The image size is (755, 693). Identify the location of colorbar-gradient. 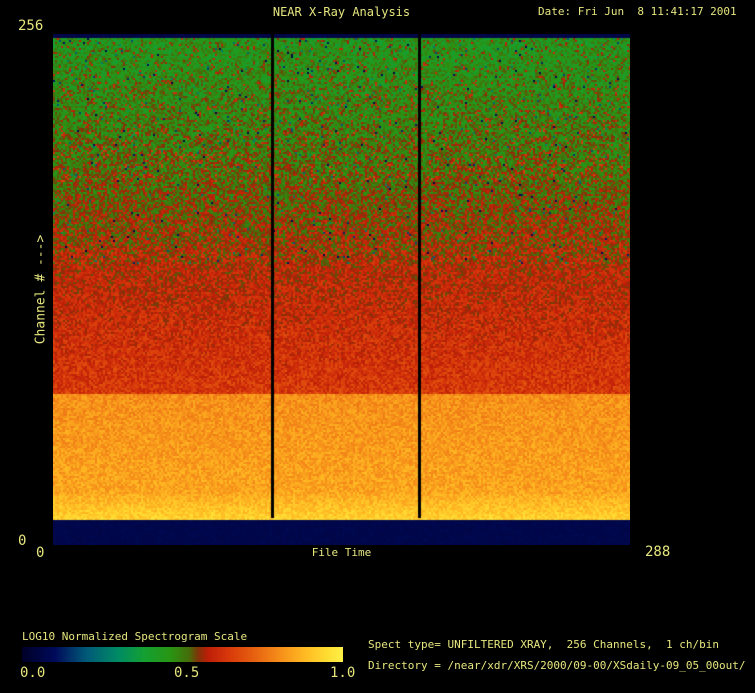
(182, 654).